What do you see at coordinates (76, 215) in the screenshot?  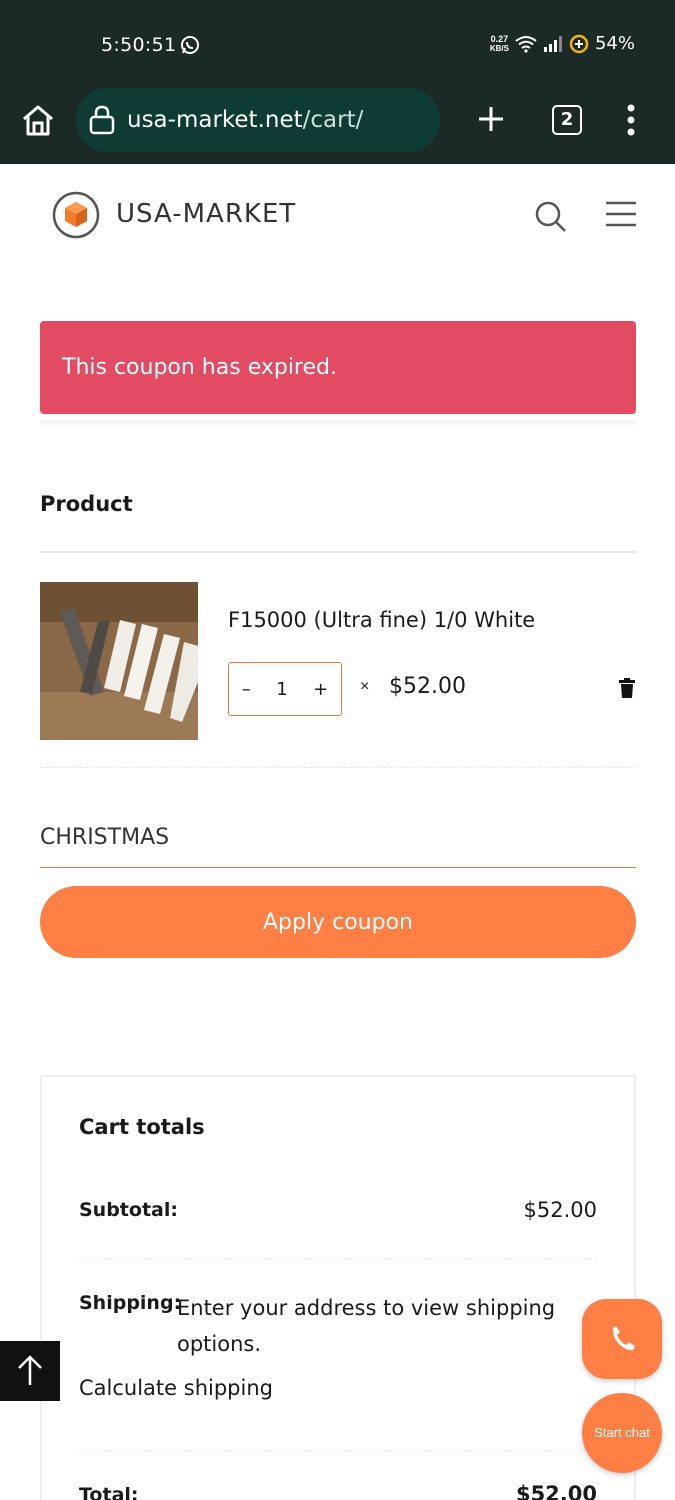 I see `site-logo-icon` at bounding box center [76, 215].